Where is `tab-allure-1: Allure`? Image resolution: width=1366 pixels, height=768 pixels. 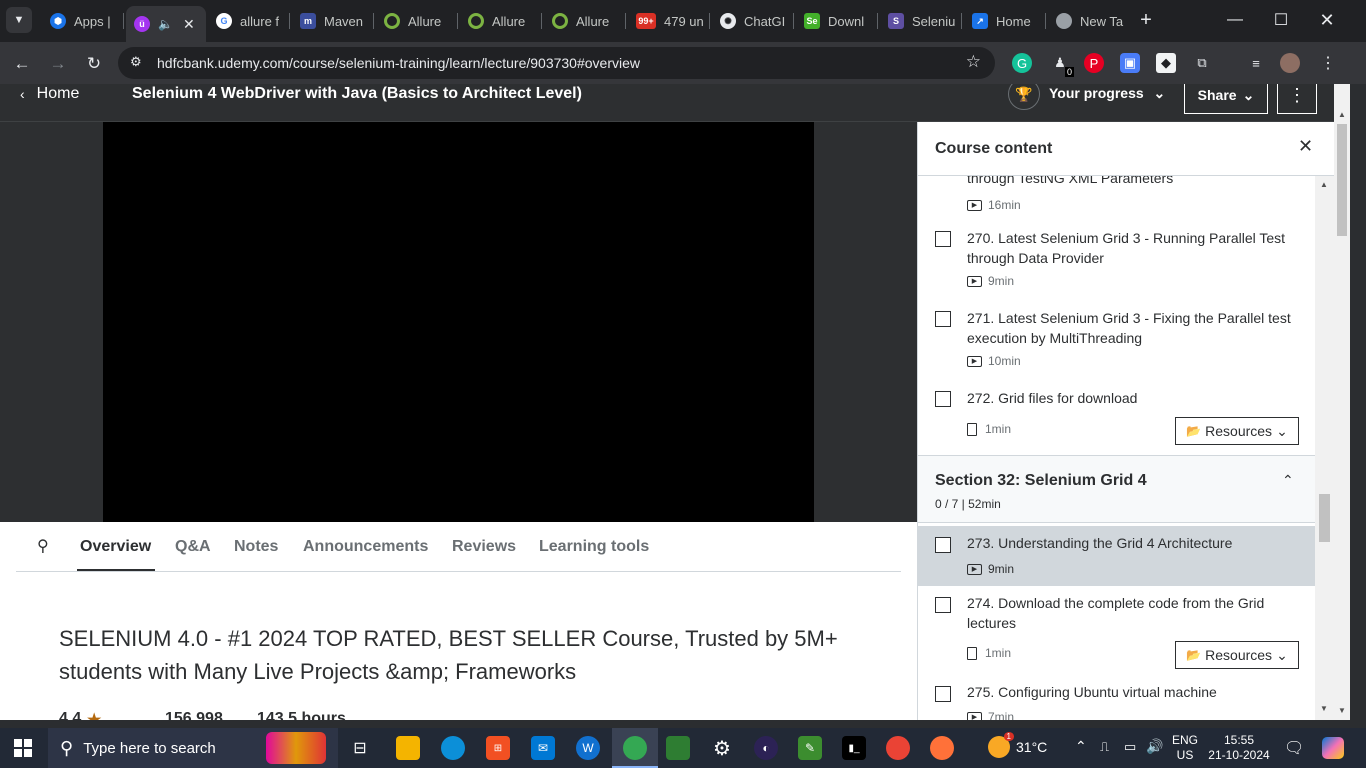
tab-allure-1: Allure is located at coordinates (417, 21).